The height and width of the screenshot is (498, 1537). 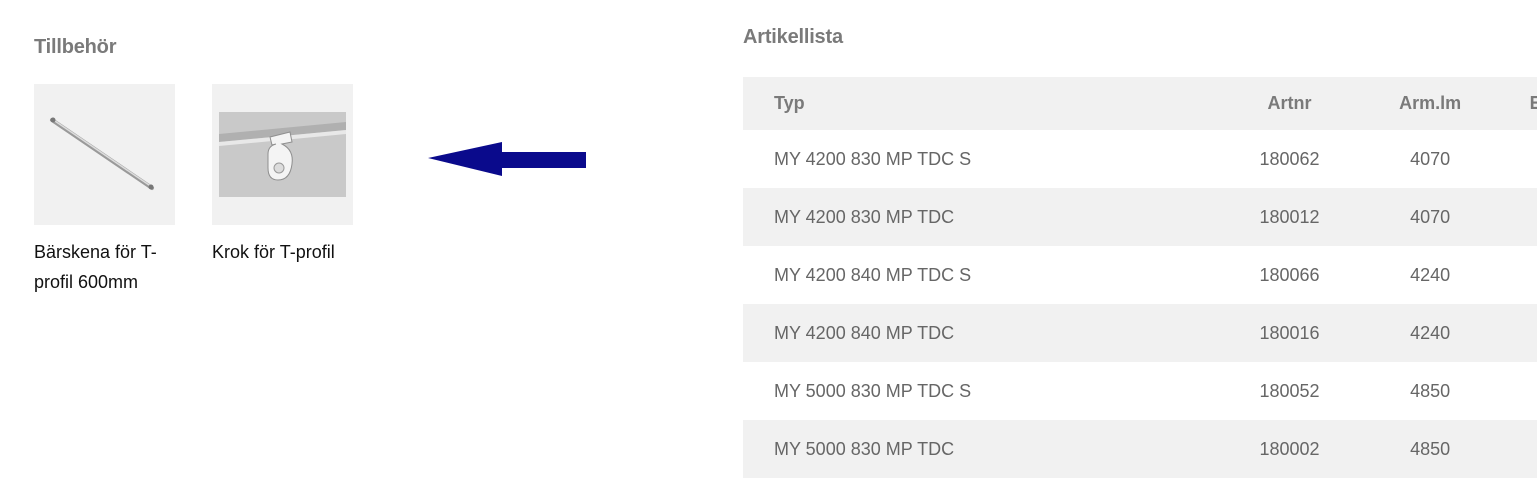 What do you see at coordinates (984, 103) in the screenshot?
I see `column-header-typ: Typ` at bounding box center [984, 103].